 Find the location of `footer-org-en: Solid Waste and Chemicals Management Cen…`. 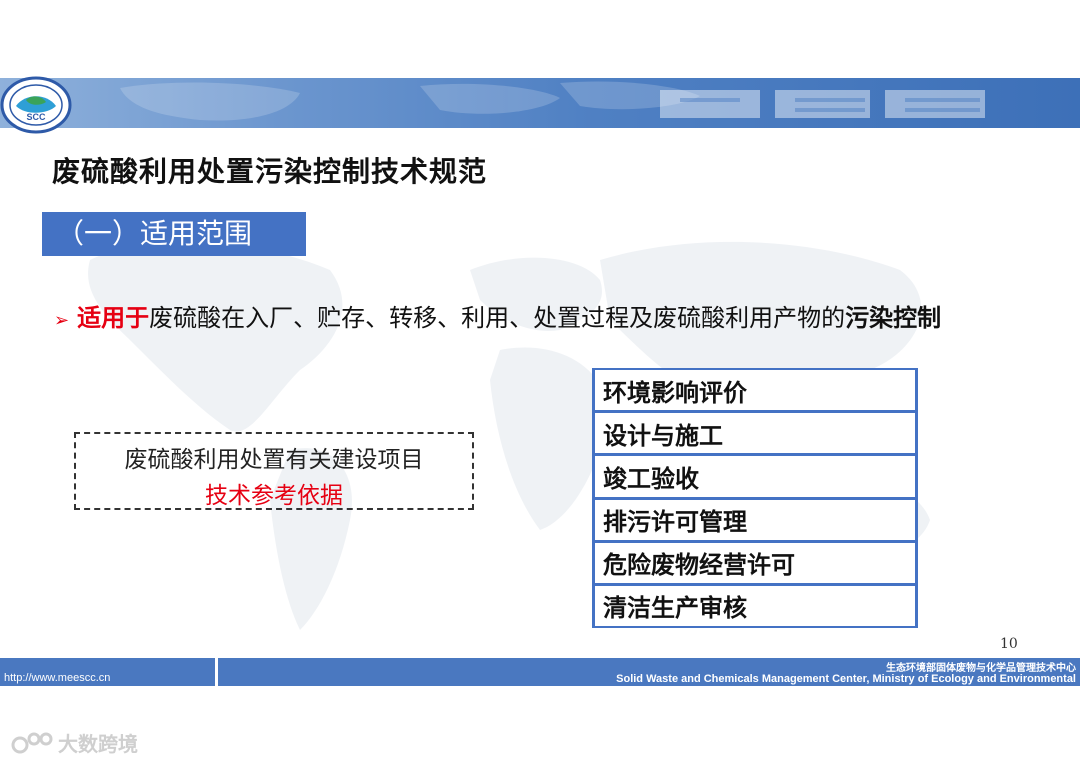

footer-org-en: Solid Waste and Chemicals Management Cen… is located at coordinates (846, 679).